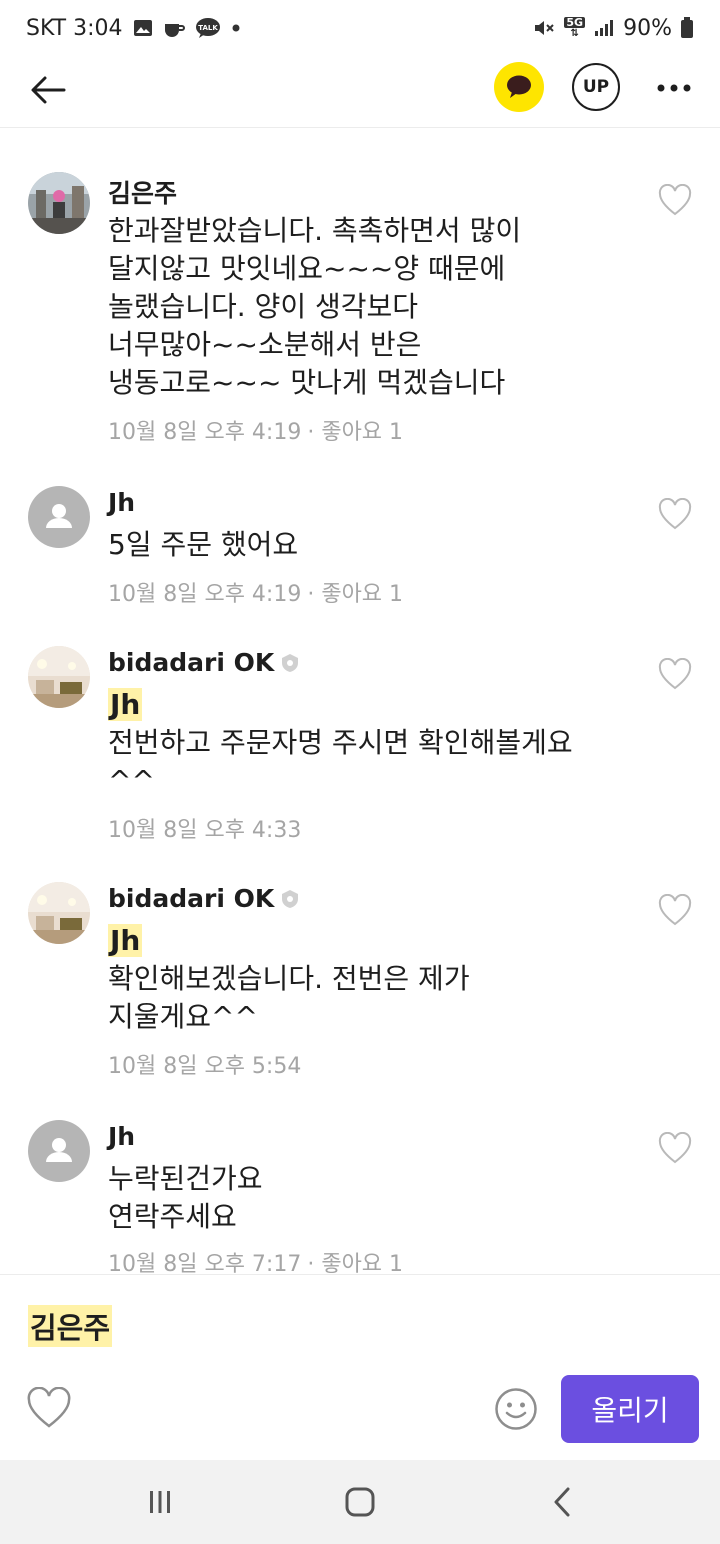  I want to click on carrier-time: SKT 3:04, so click(74, 28).